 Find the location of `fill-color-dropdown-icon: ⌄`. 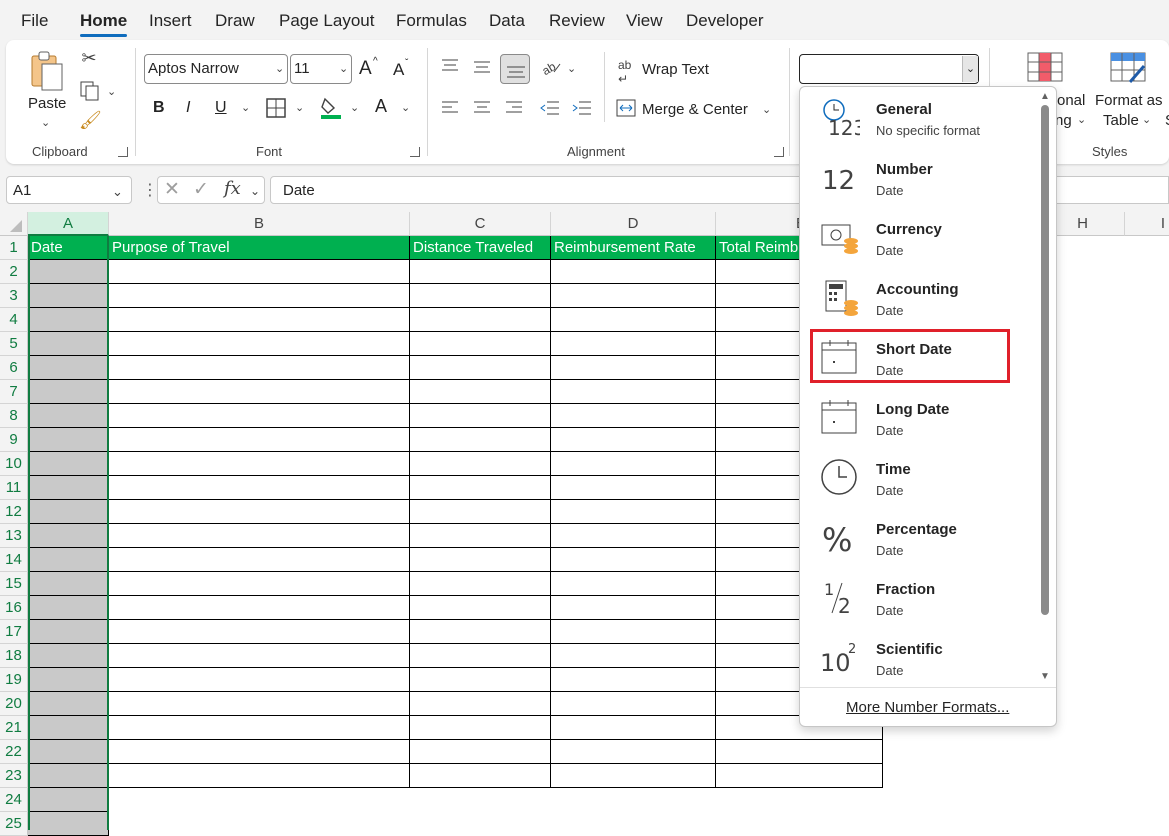

fill-color-dropdown-icon: ⌄ is located at coordinates (354, 107).